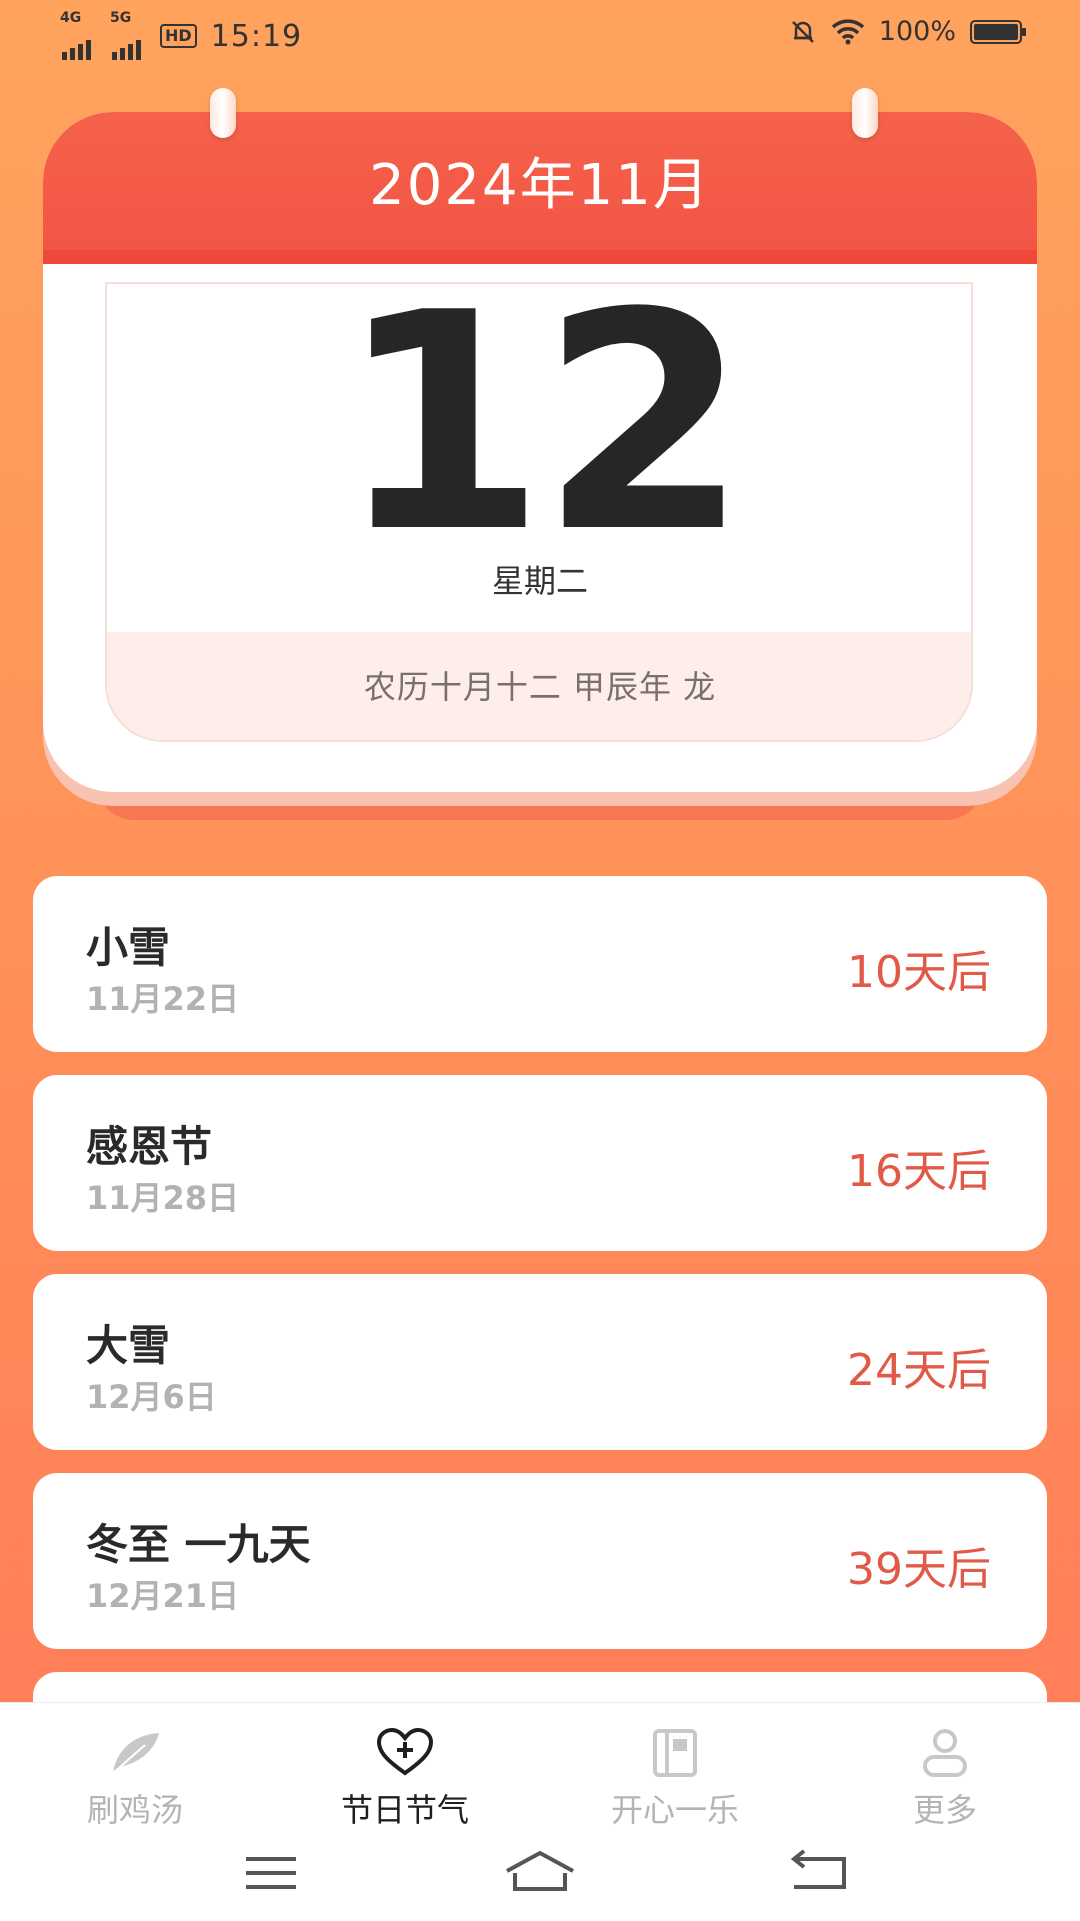 Image resolution: width=1080 pixels, height=1921 pixels. Describe the element at coordinates (825, 1873) in the screenshot. I see `back-icon` at that location.